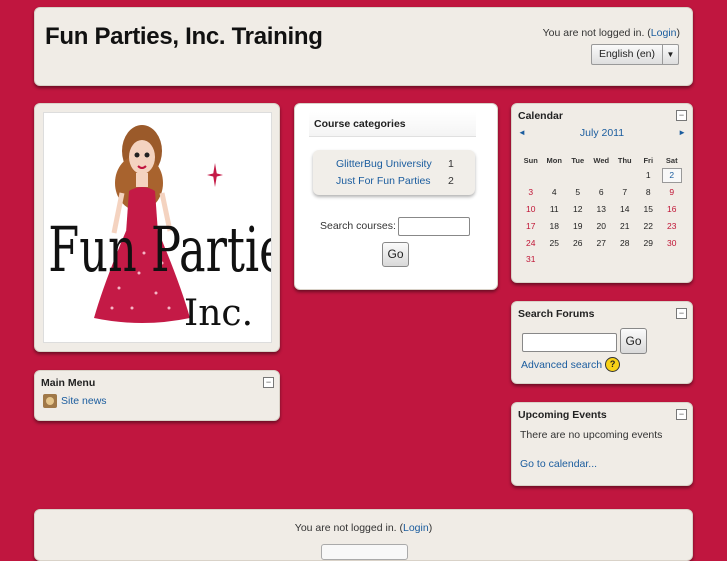 This screenshot has height=561, width=727. Describe the element at coordinates (649, 225) in the screenshot. I see `calendar-day: 22` at that location.